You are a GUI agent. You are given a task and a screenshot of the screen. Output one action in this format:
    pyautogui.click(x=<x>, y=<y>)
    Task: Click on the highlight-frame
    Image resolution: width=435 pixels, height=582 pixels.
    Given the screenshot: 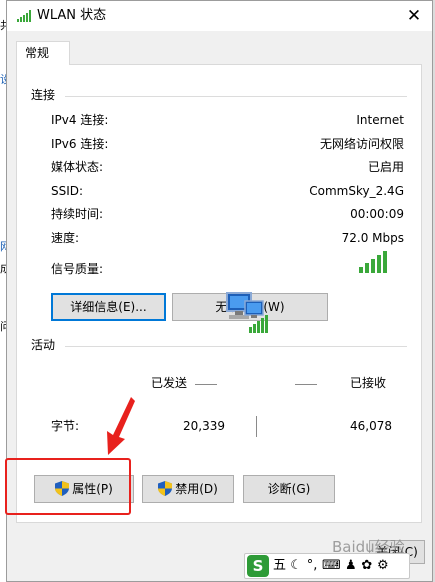 What is the action you would take?
    pyautogui.click(x=68, y=486)
    